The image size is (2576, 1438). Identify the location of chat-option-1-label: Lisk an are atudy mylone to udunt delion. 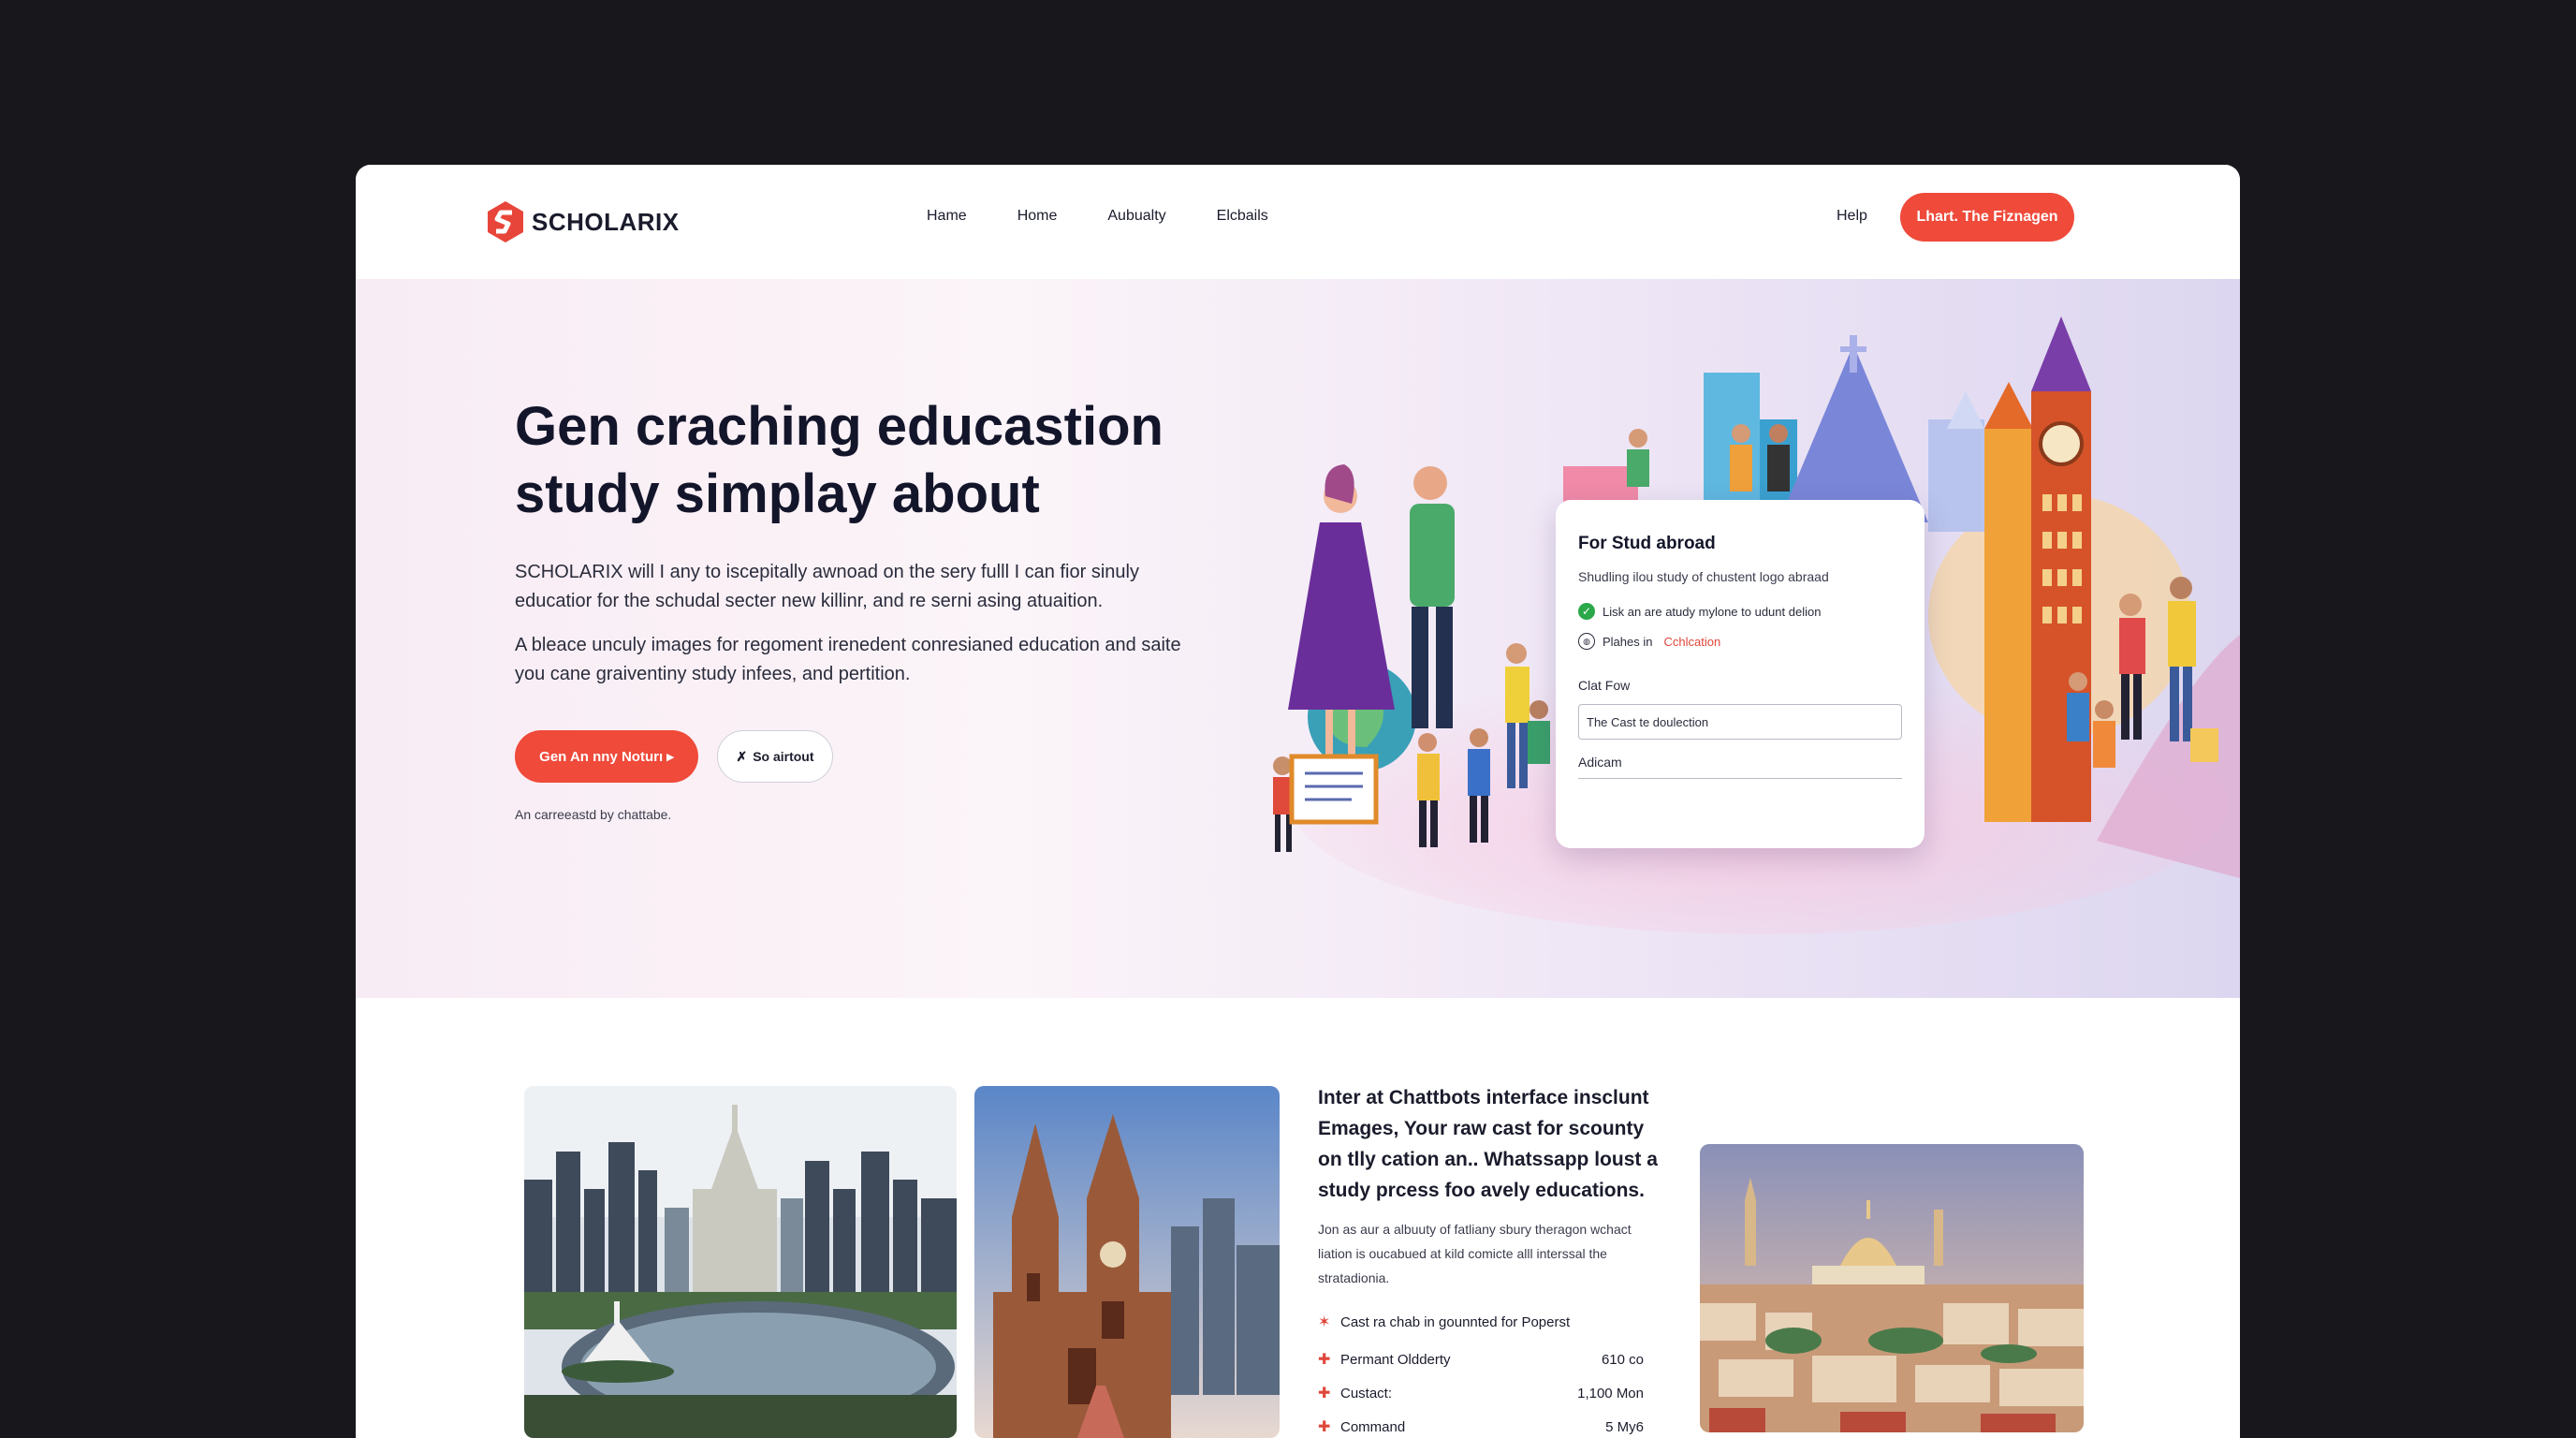
(1712, 611).